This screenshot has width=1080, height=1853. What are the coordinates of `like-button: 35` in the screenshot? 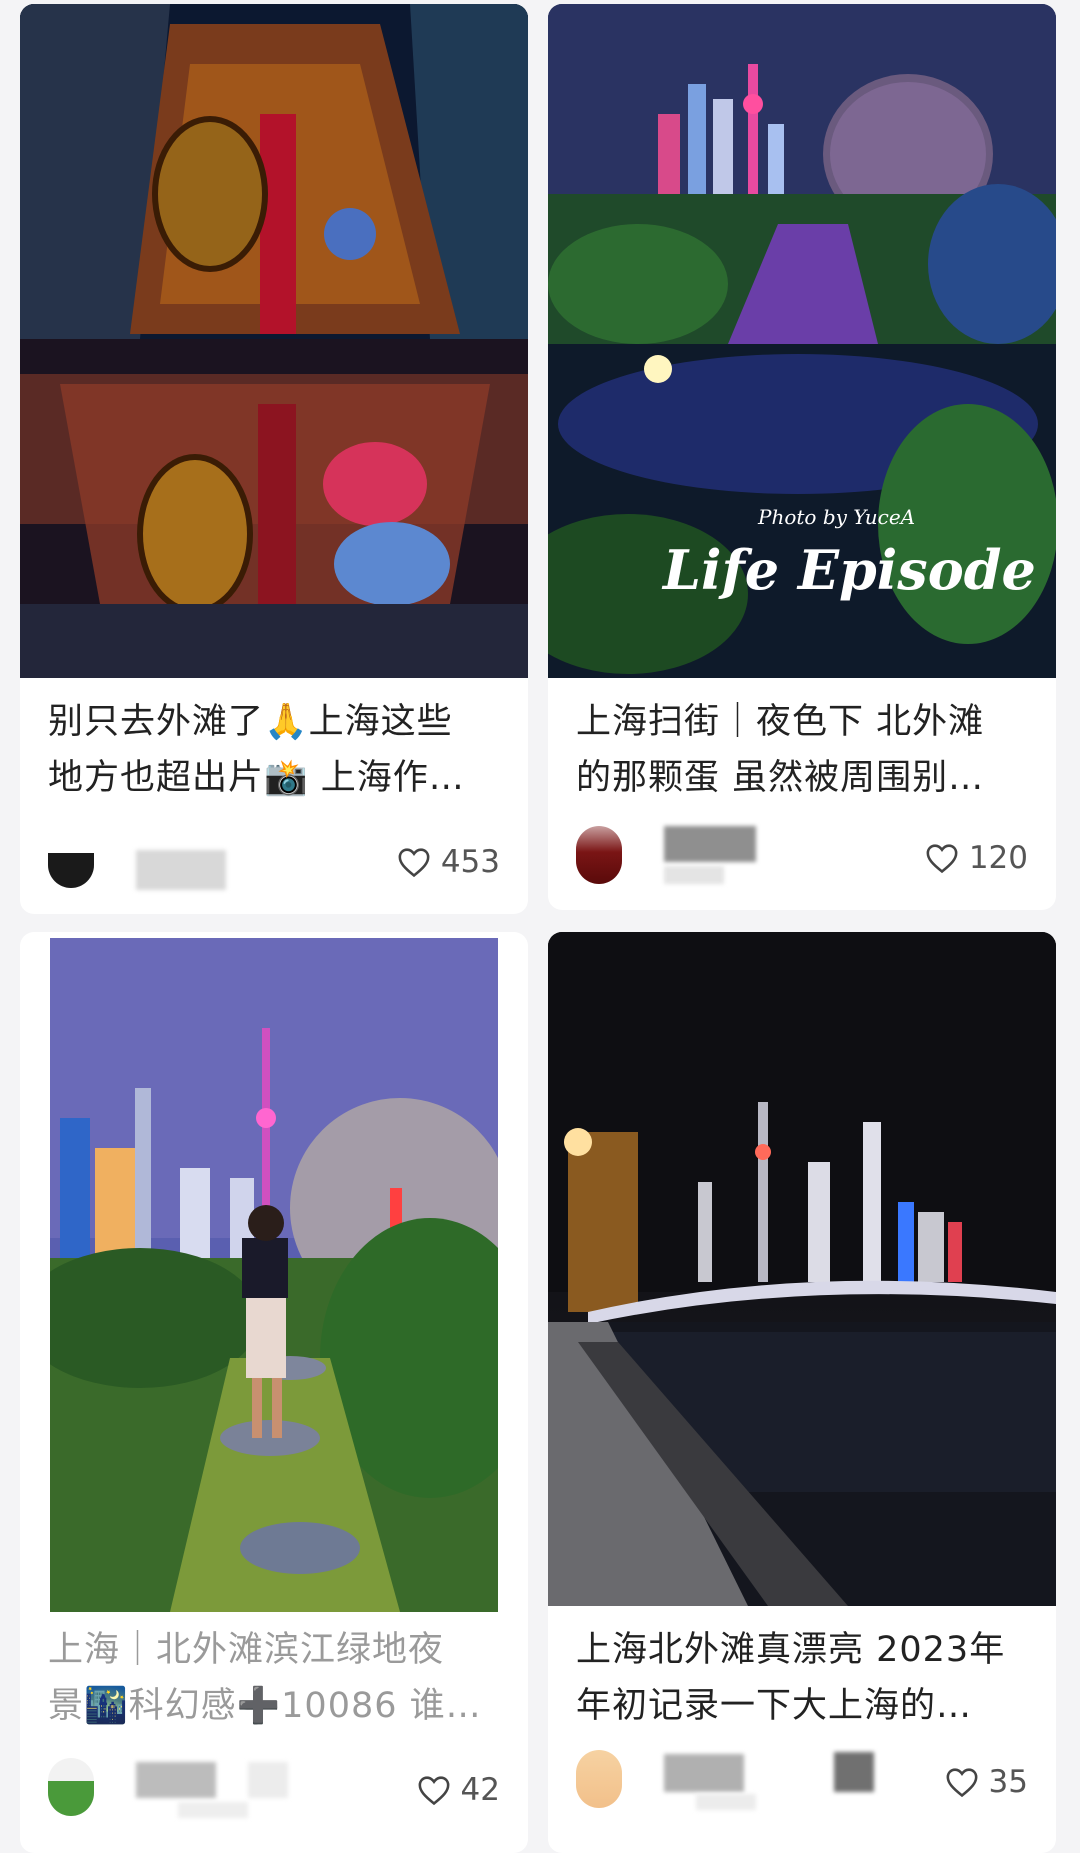 It's located at (986, 1782).